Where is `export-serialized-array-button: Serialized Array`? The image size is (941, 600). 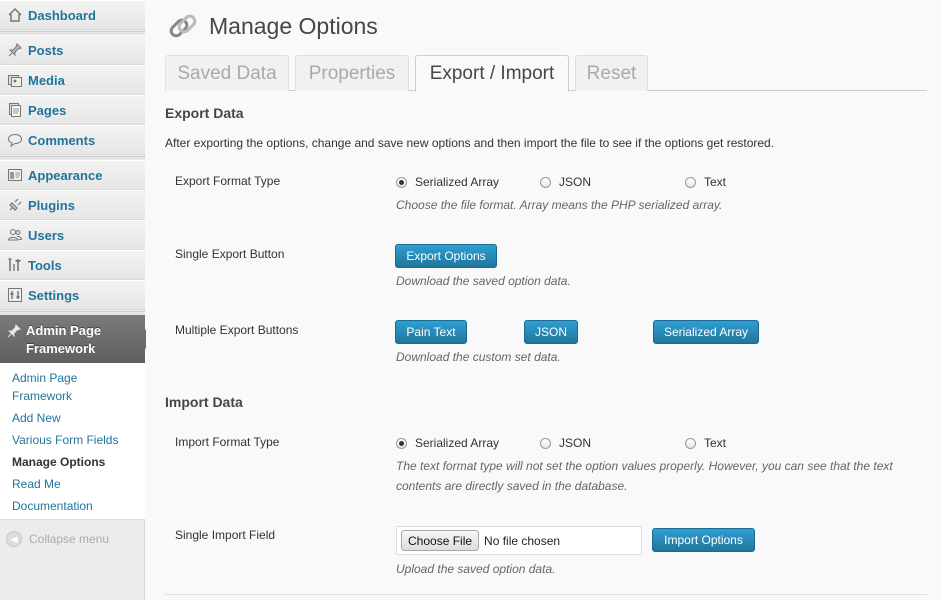 export-serialized-array-button: Serialized Array is located at coordinates (706, 332).